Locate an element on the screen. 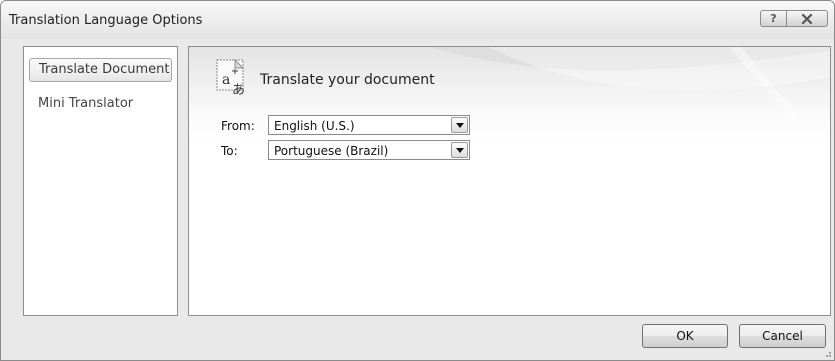  close-button is located at coordinates (807, 18).